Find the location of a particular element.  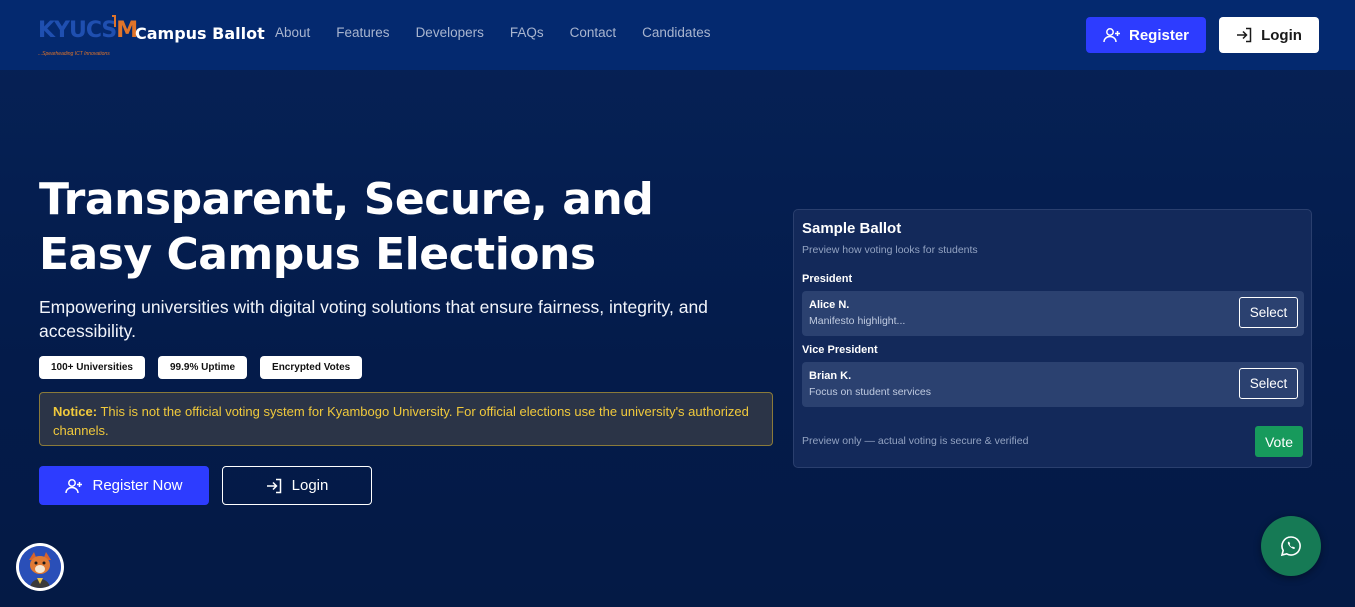

position-label-vice-president: Vice President is located at coordinates (840, 350).